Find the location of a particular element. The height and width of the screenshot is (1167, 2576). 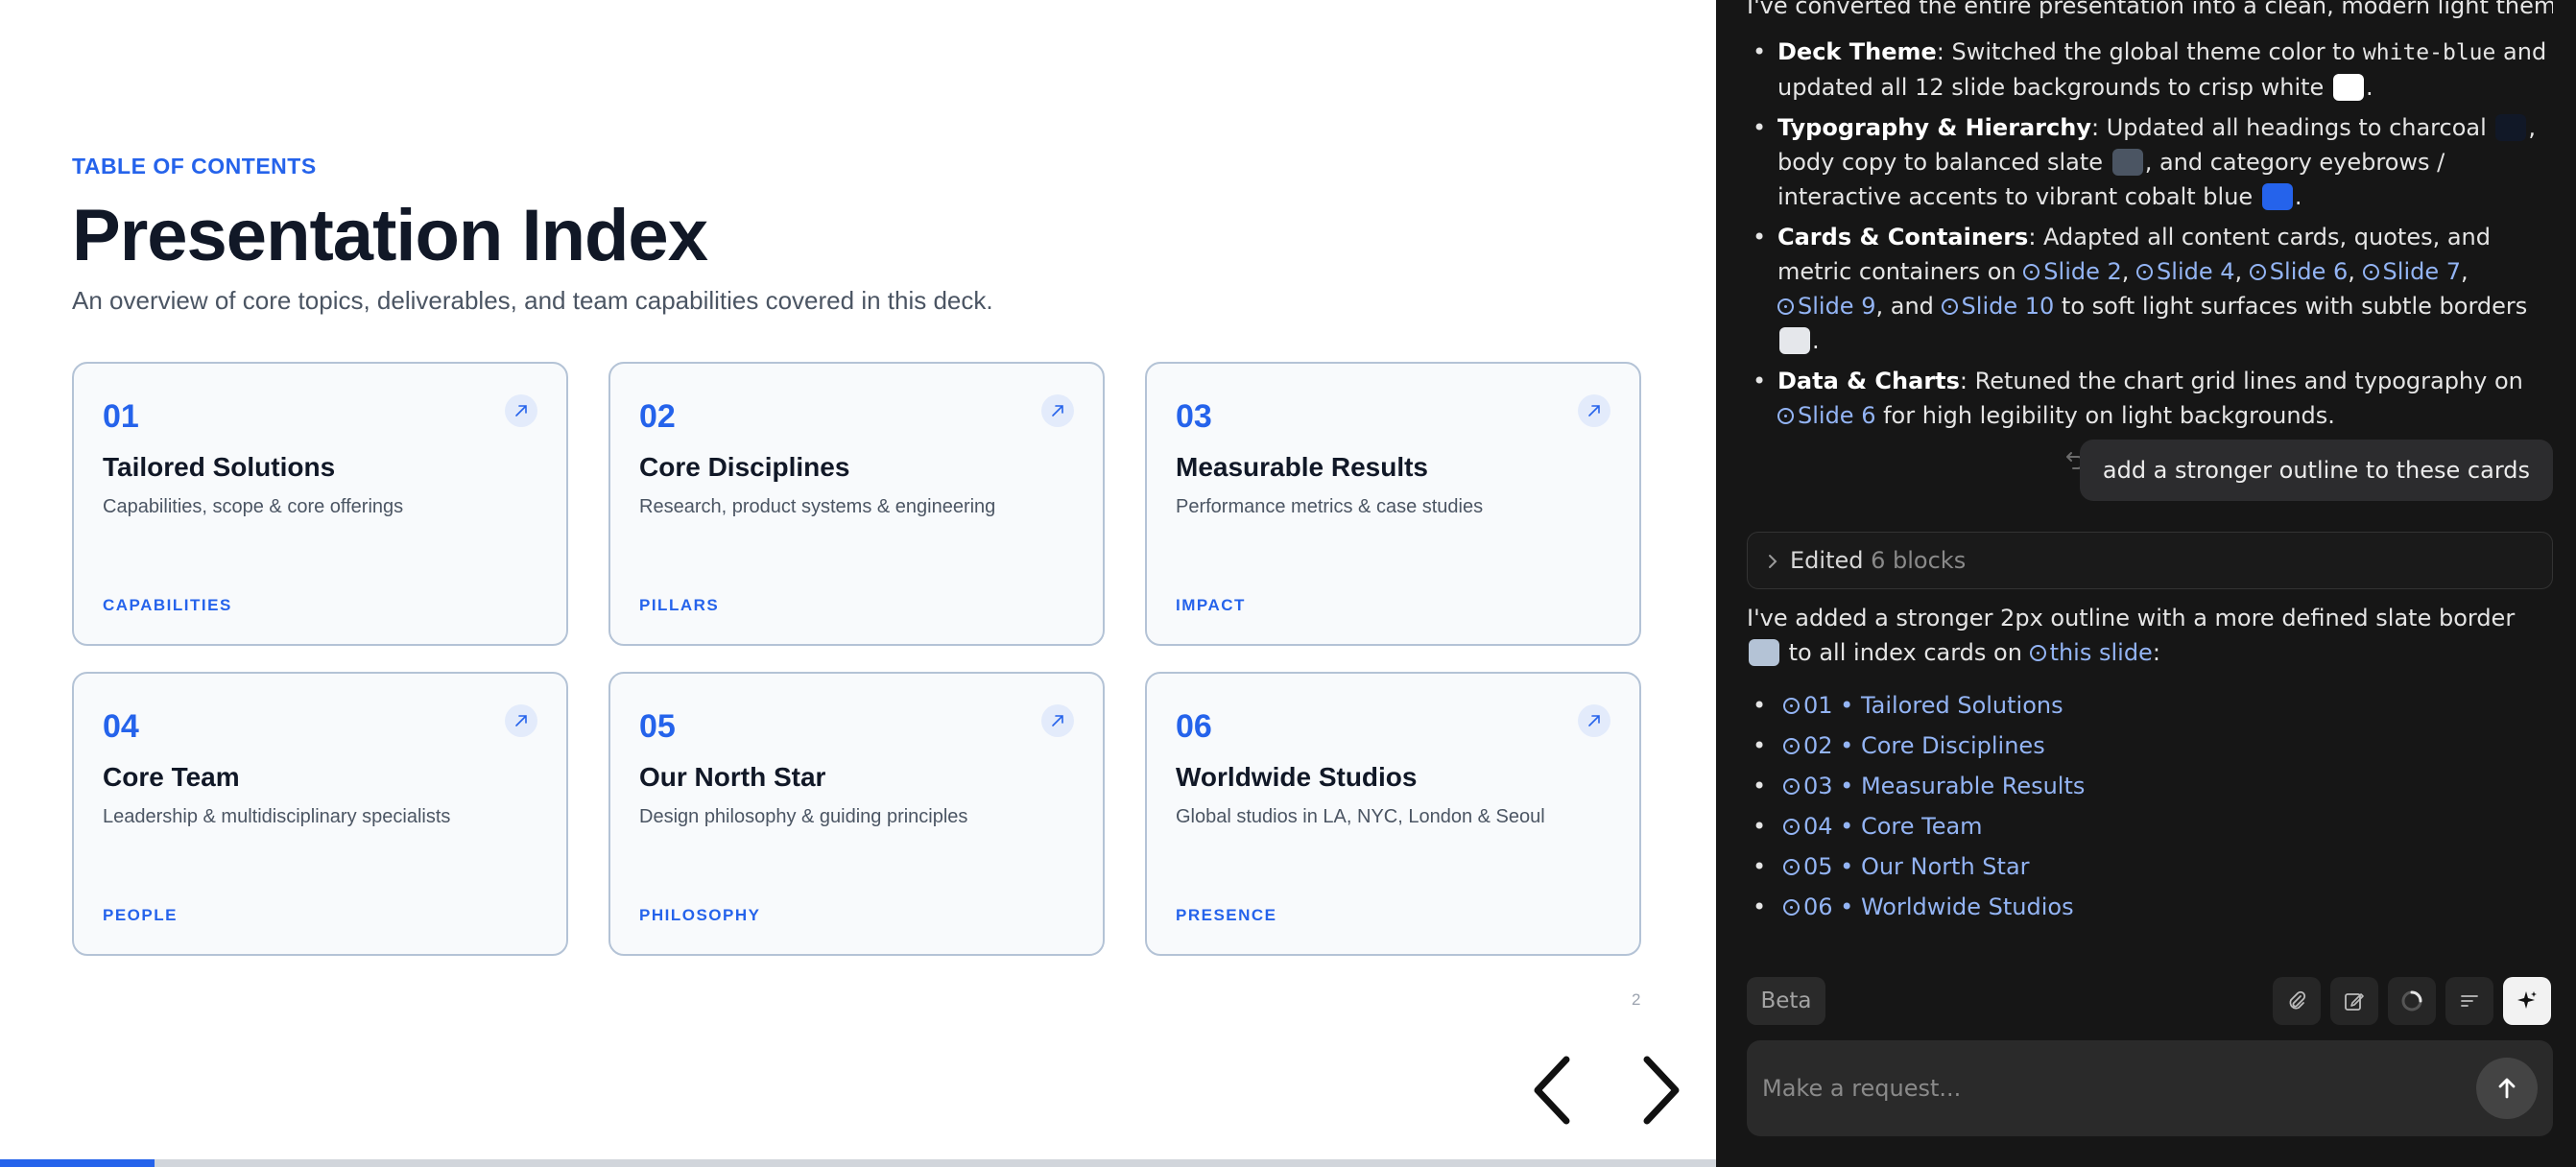

block-link: 05 • Our North Star is located at coordinates (1906, 866).